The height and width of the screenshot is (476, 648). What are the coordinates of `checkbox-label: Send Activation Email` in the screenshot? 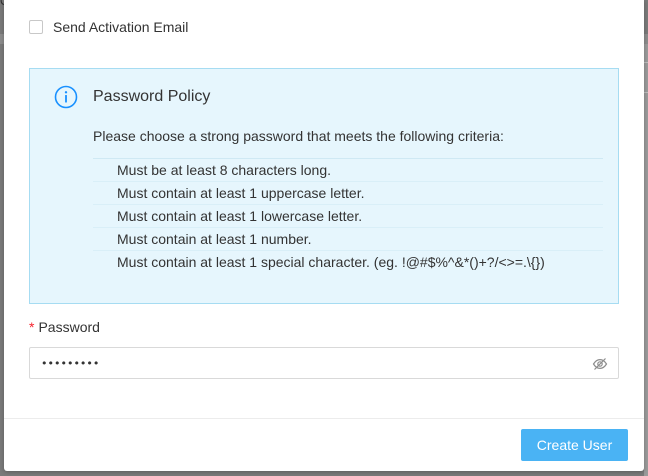 It's located at (121, 27).